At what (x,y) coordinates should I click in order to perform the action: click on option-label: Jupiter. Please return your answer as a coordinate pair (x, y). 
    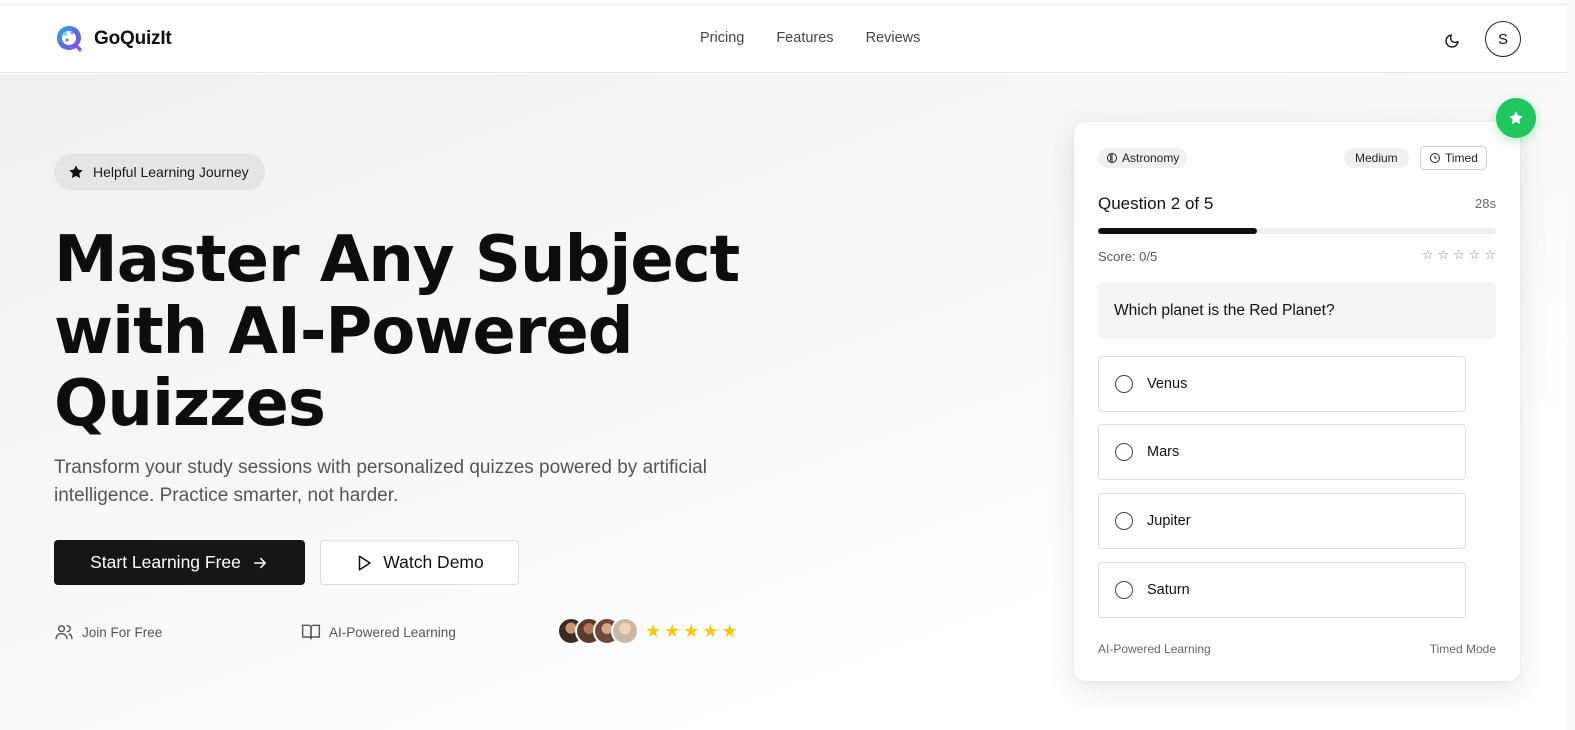
    Looking at the image, I should click on (1169, 521).